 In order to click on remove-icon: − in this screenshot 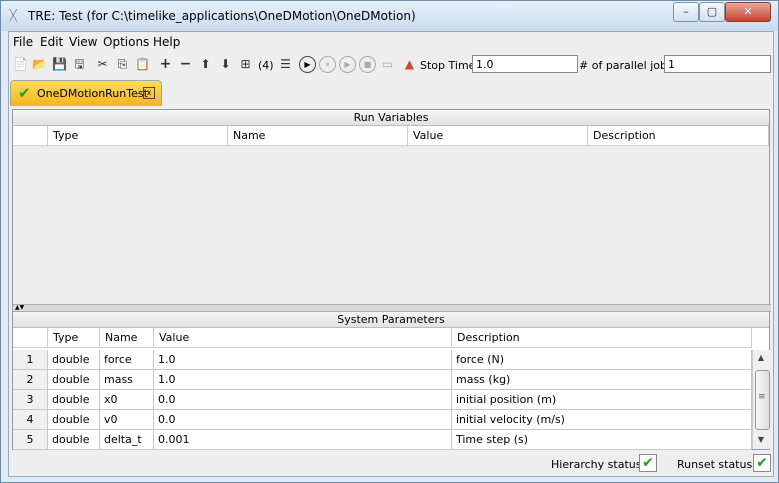, I will do `click(185, 64)`.